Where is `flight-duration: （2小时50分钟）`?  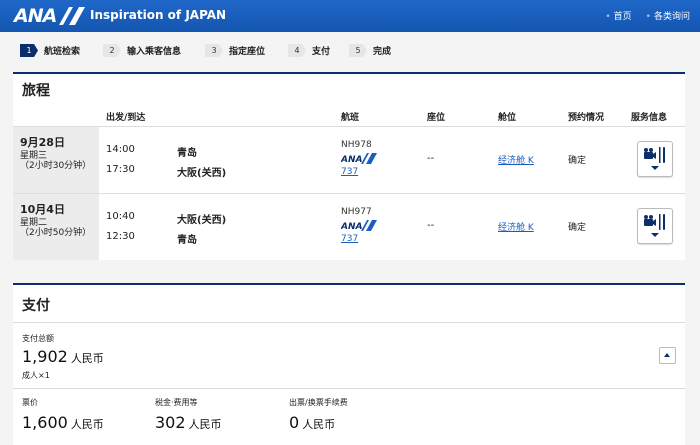 flight-duration: （2小时50分钟） is located at coordinates (56, 233).